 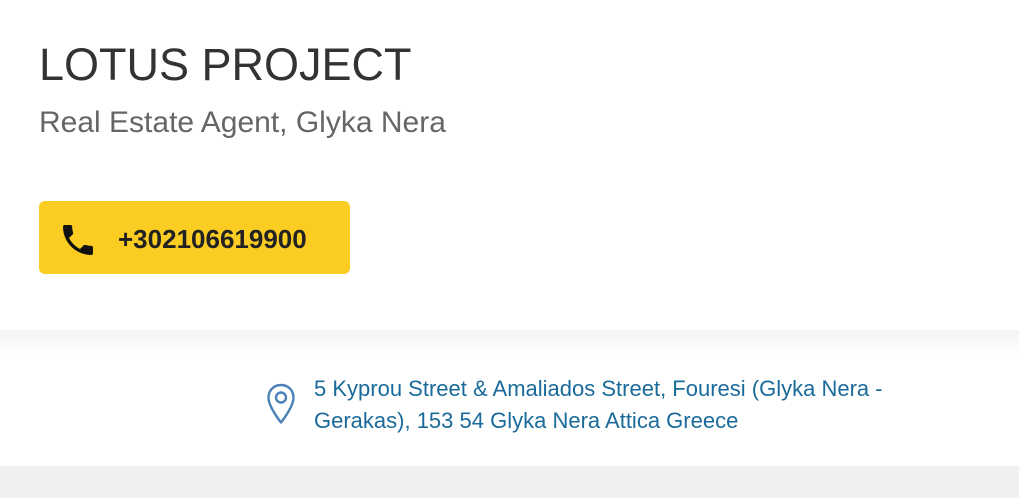 What do you see at coordinates (509, 482) in the screenshot?
I see `footer-divider` at bounding box center [509, 482].